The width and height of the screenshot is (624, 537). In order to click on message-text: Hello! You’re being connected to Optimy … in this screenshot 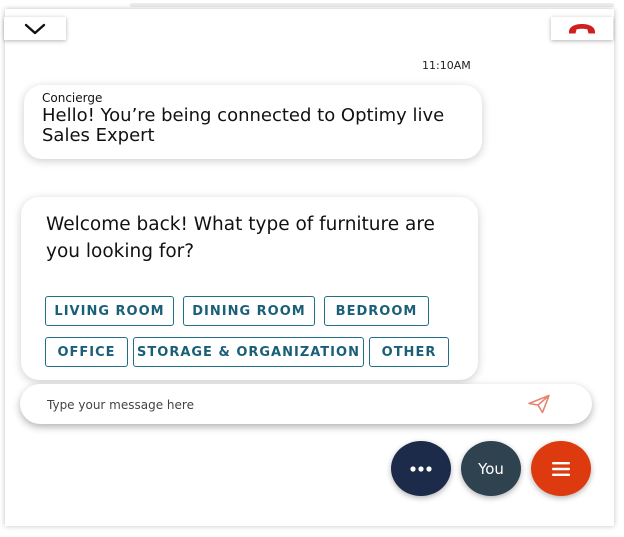, I will do `click(243, 125)`.